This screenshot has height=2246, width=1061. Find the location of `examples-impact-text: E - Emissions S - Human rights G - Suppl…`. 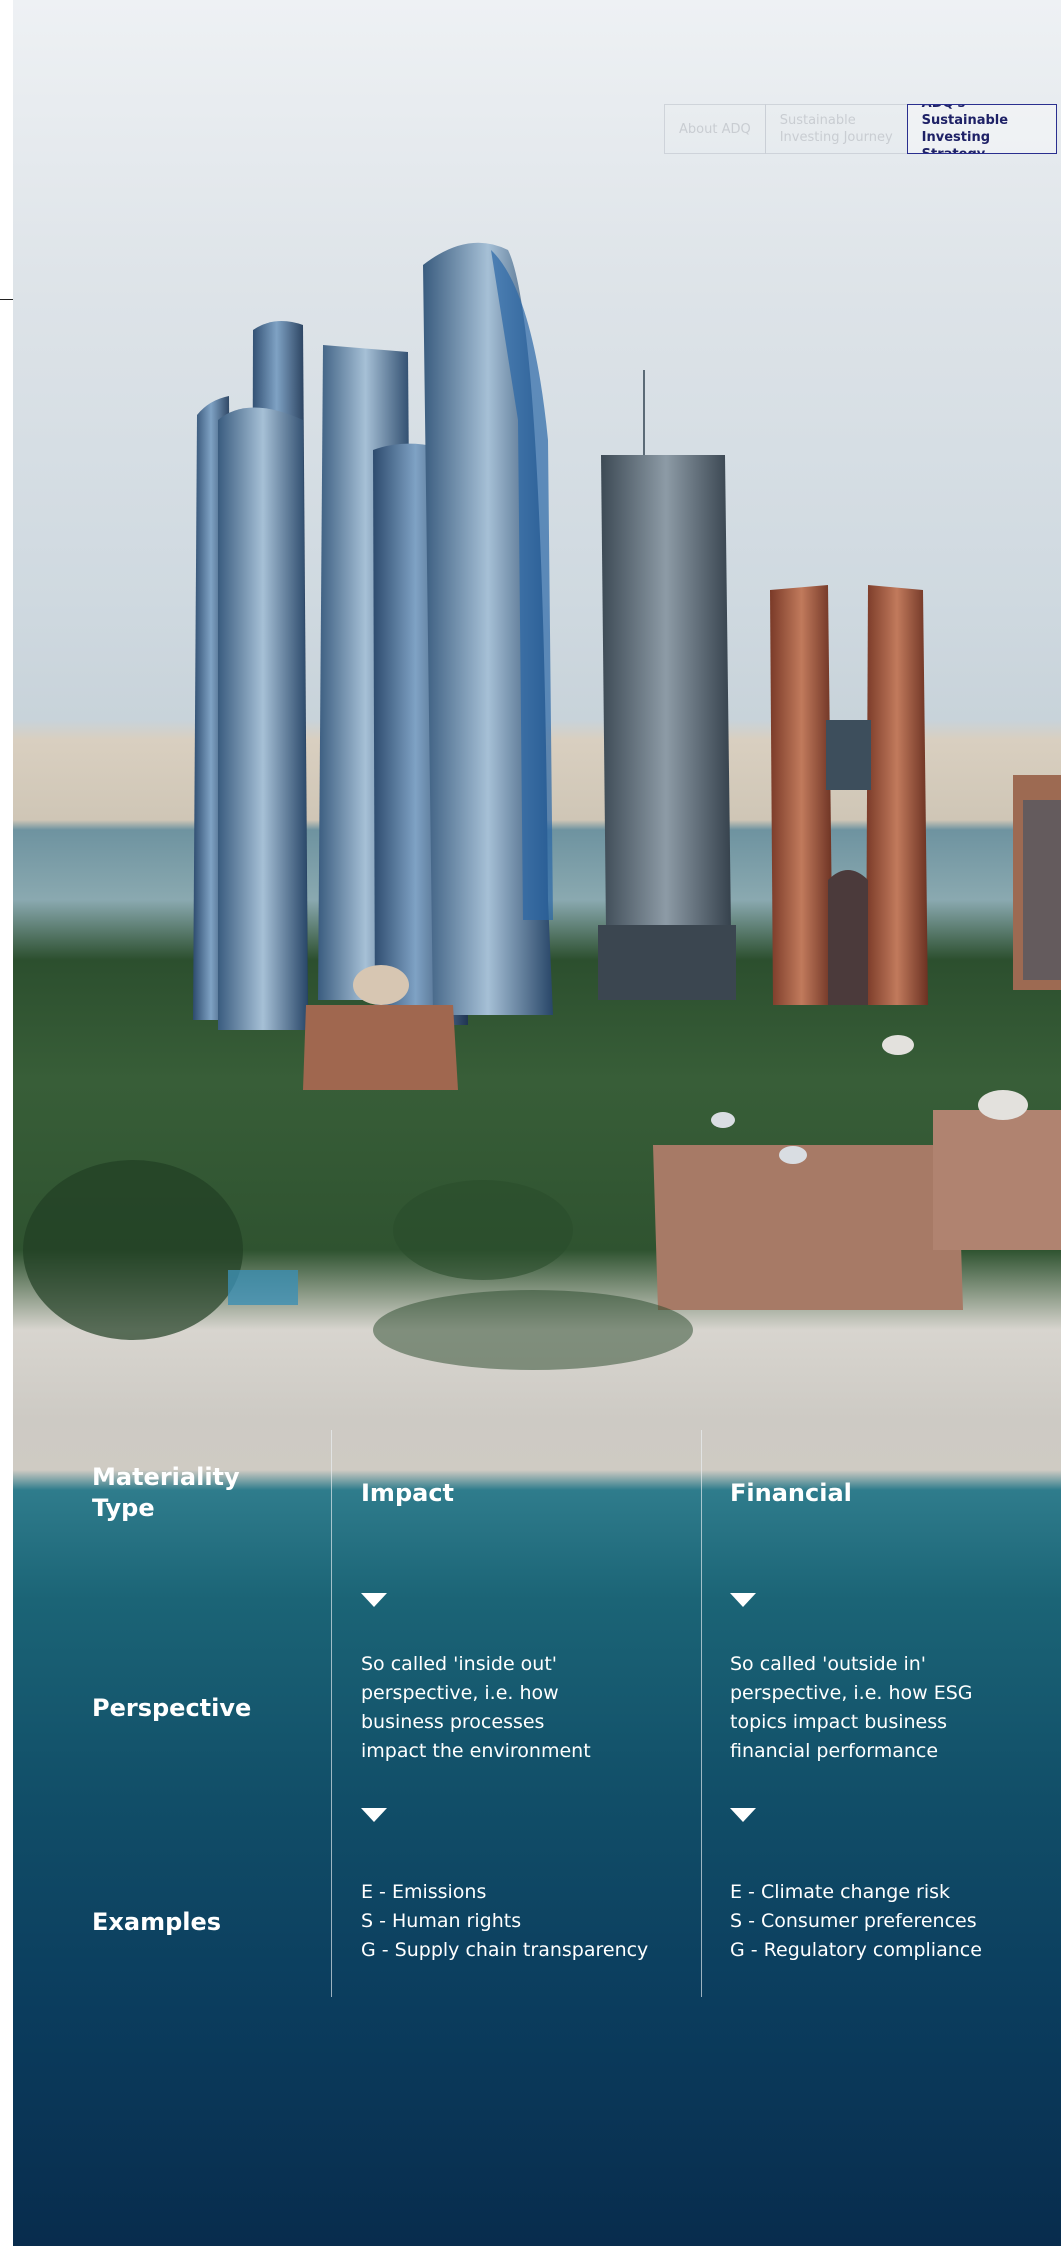

examples-impact-text: E - Emissions S - Human rights G - Suppl… is located at coordinates (505, 1921).